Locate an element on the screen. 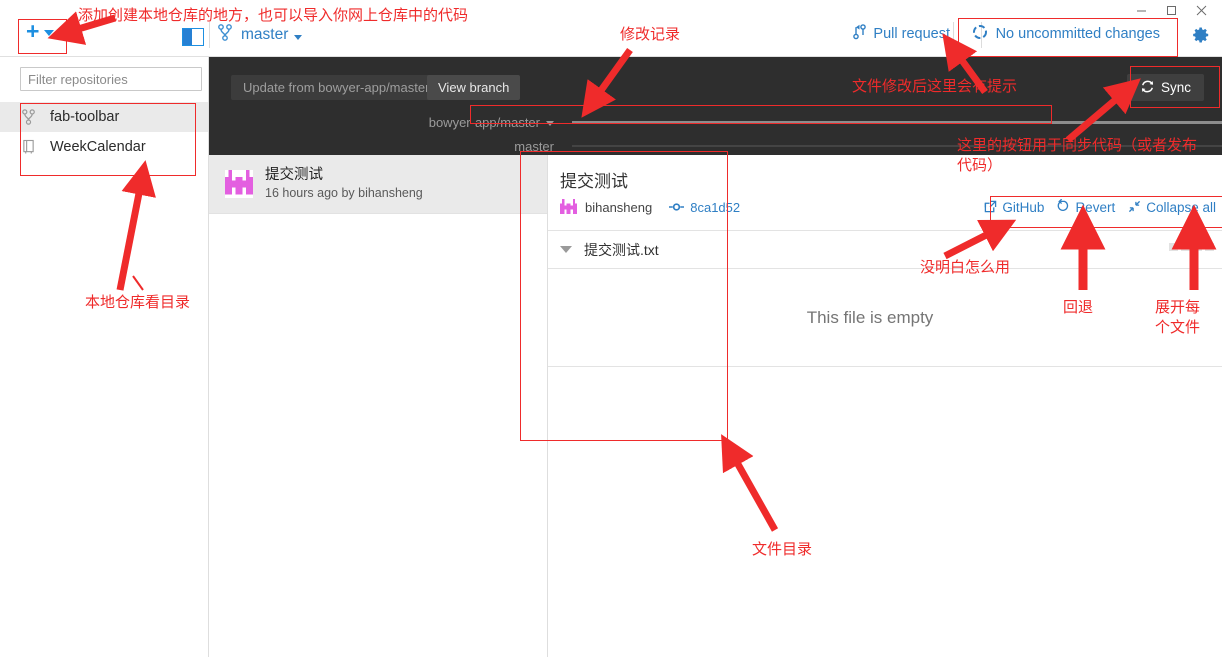  commit-detail-actions: GitHub Revert Collapse all is located at coordinates (1100, 207).